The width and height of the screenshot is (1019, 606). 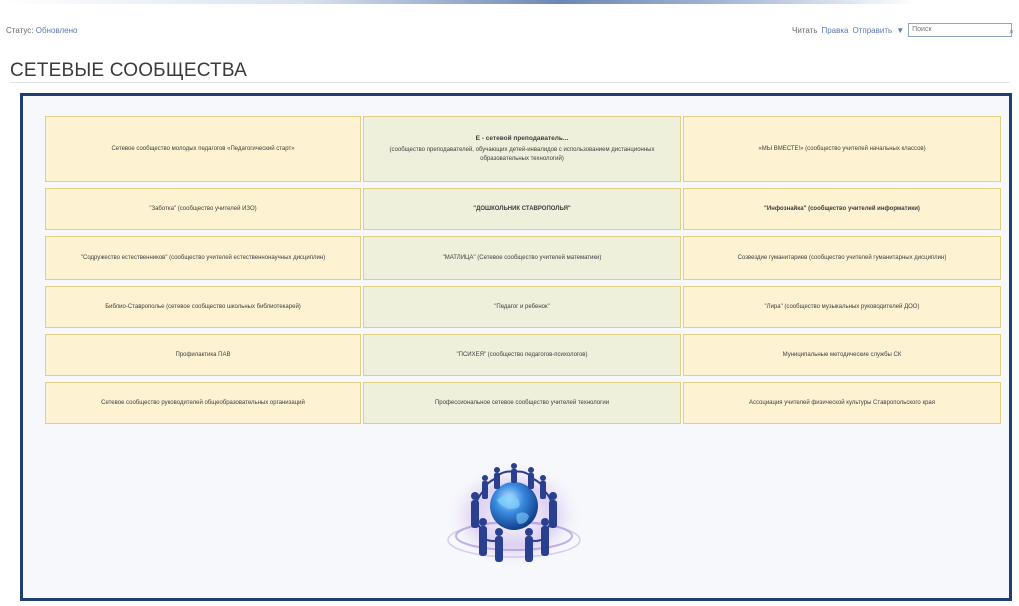 I want to click on status-label: Статус:, so click(x=20, y=30).